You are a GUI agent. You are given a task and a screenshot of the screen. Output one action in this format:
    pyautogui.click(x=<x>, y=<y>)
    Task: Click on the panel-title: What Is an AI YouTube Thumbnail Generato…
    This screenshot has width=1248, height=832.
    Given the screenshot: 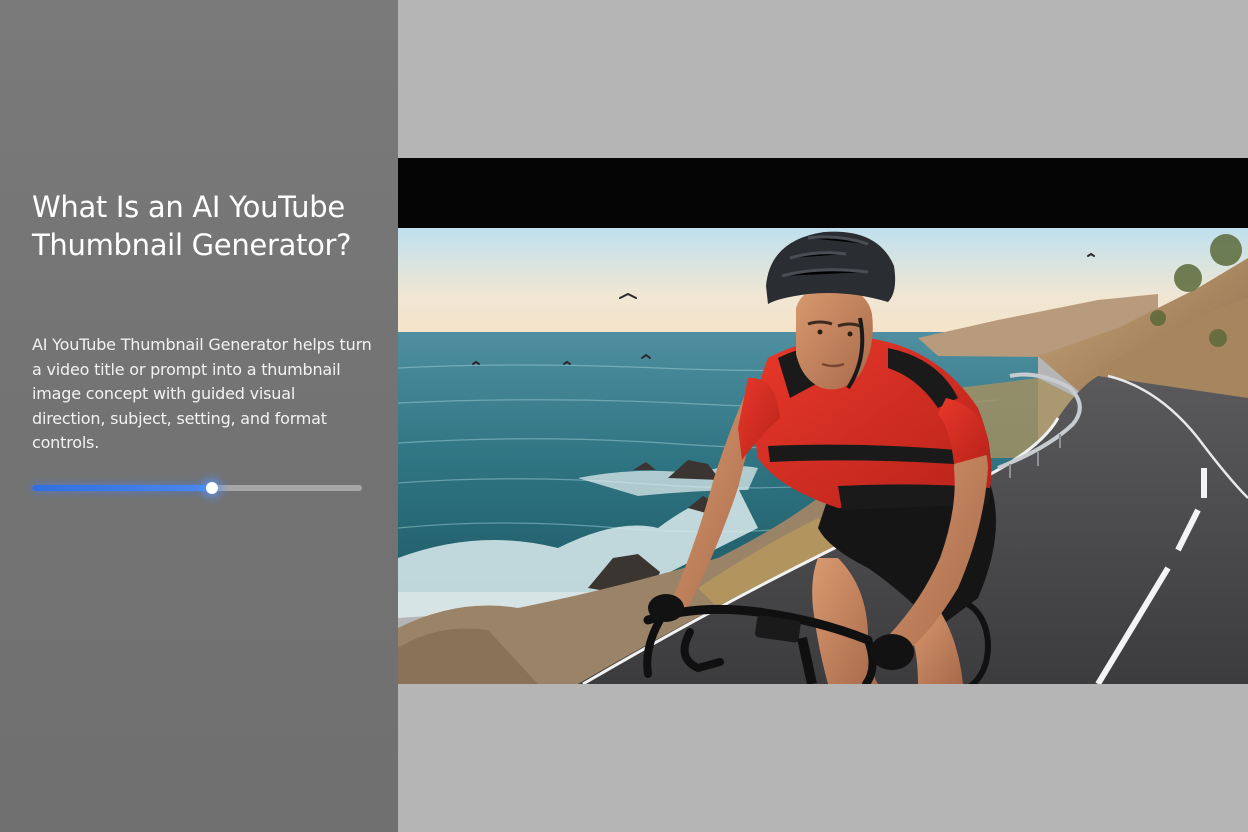 What is the action you would take?
    pyautogui.click(x=192, y=226)
    